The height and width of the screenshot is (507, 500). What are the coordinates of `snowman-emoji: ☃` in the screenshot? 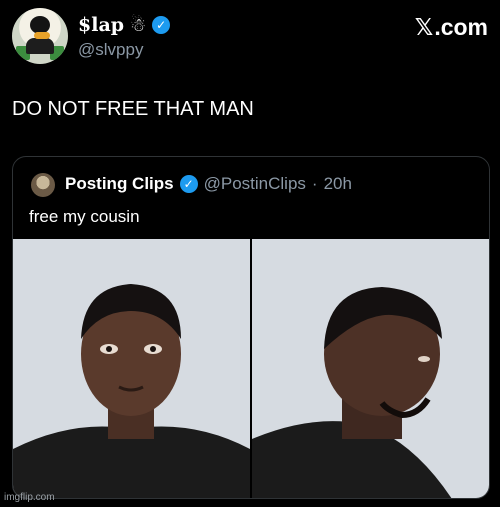 It's located at (138, 24).